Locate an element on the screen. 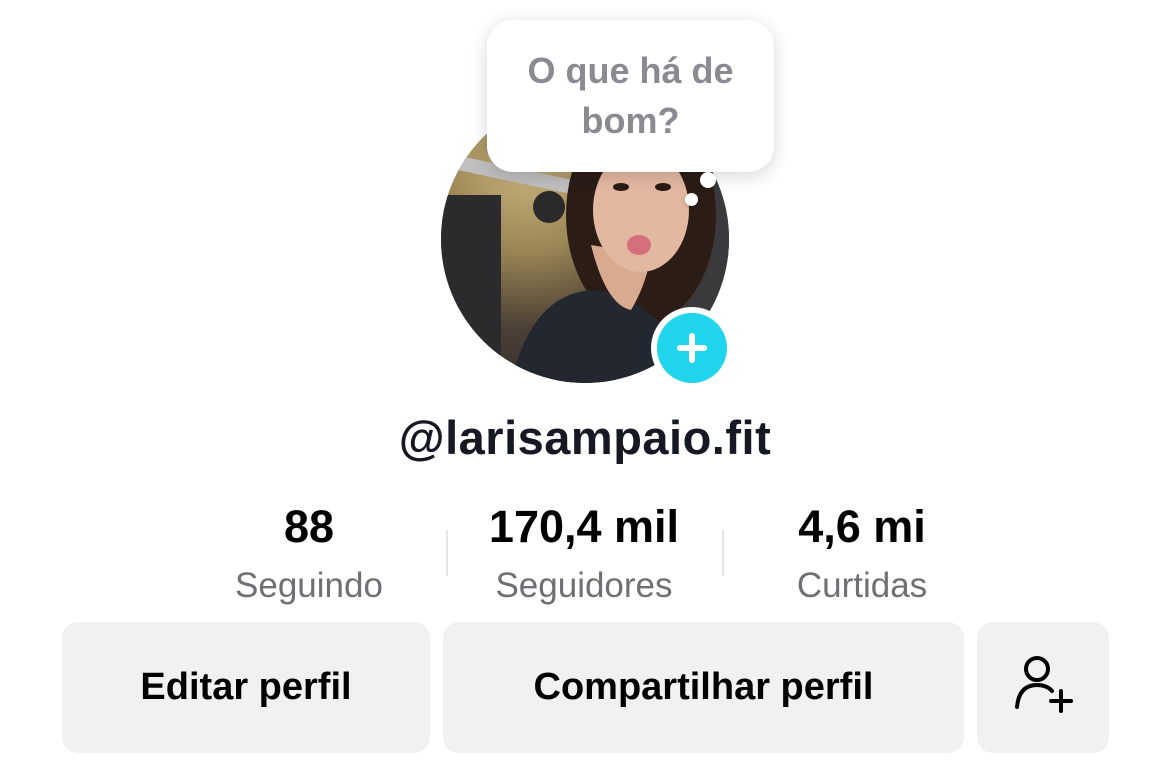  add-user-icon is located at coordinates (1043, 688).